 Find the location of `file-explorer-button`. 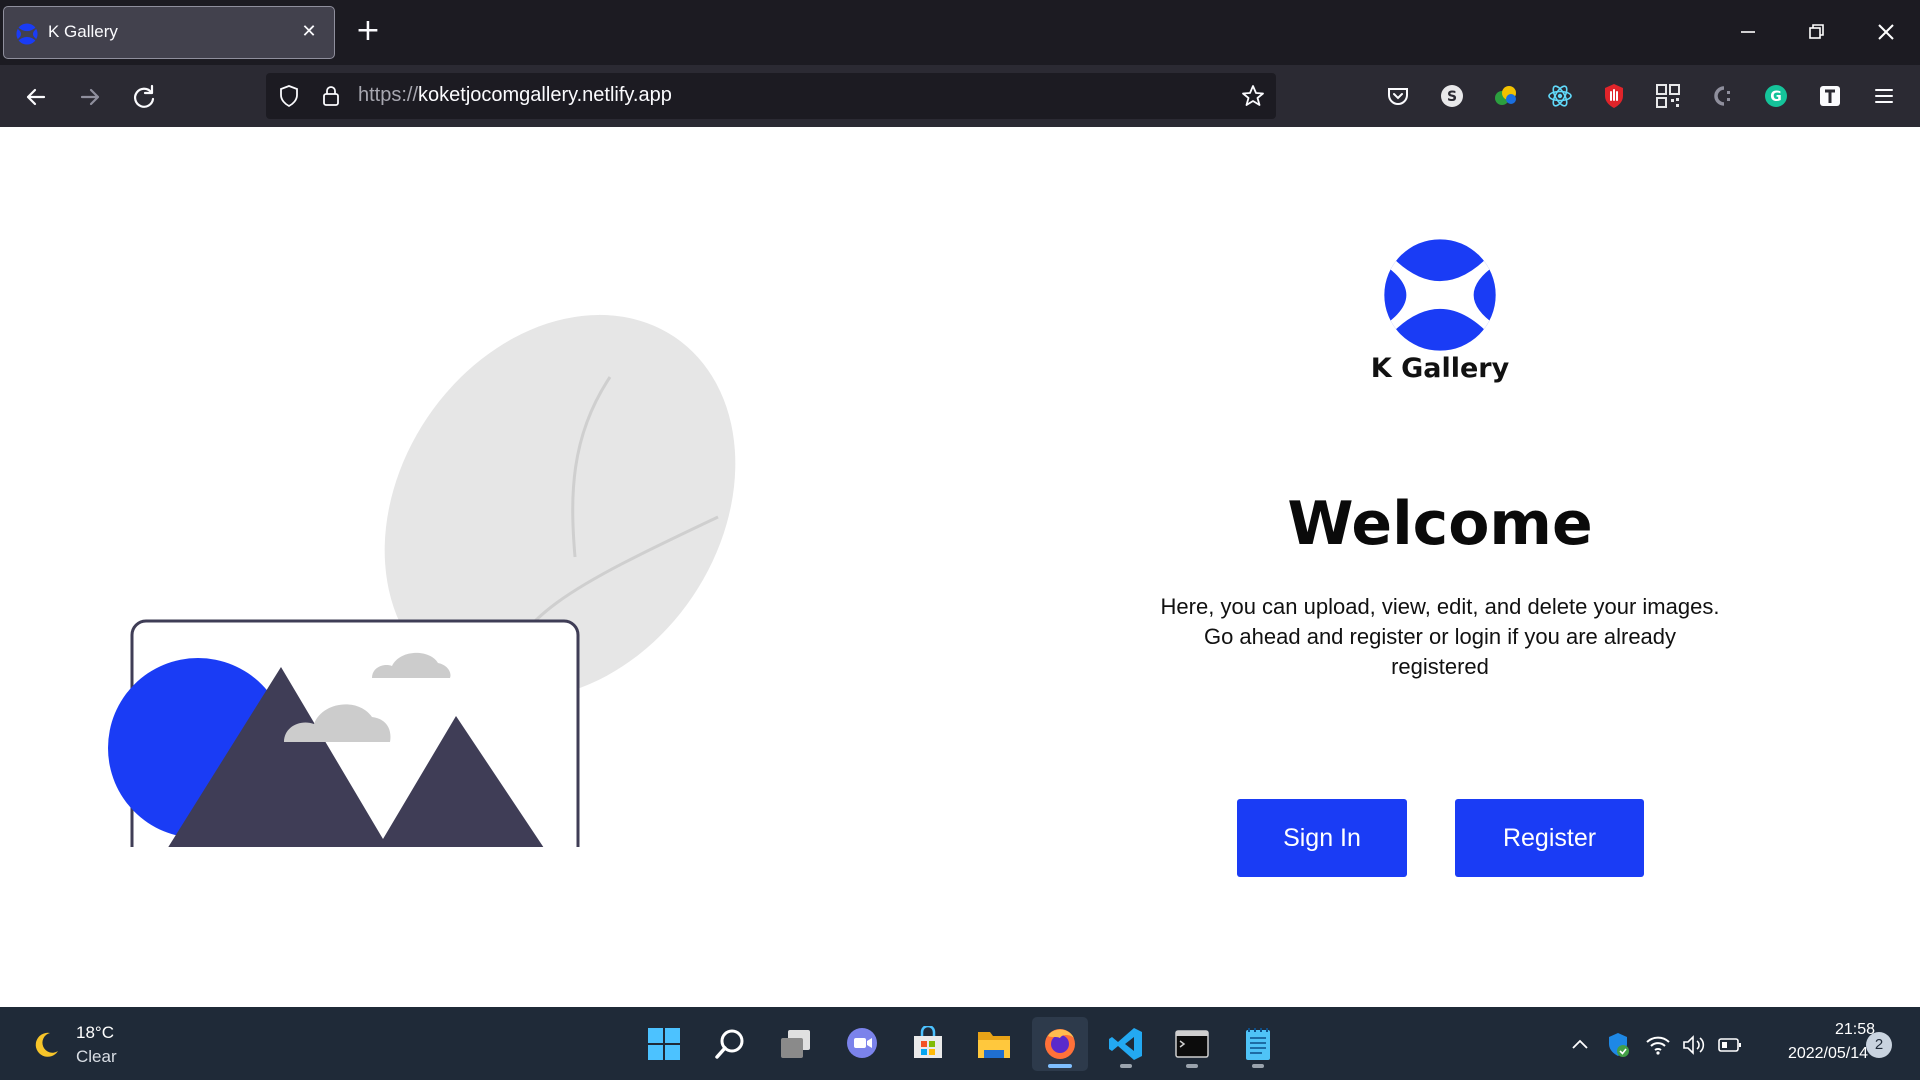

file-explorer-button is located at coordinates (994, 1044).